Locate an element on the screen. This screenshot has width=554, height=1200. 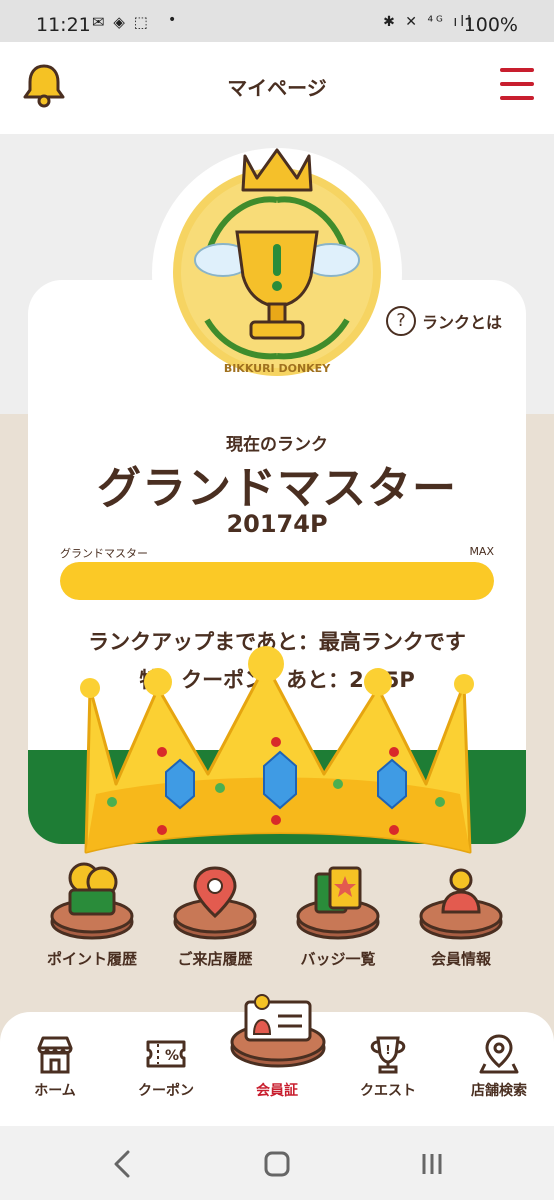
status-time: 11:21 is located at coordinates (63, 25).